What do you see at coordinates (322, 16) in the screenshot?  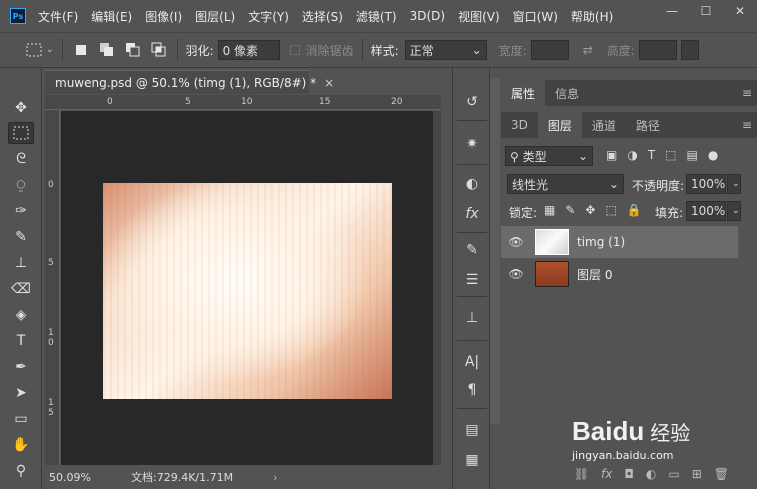 I see `menu-select: 选择(S)` at bounding box center [322, 16].